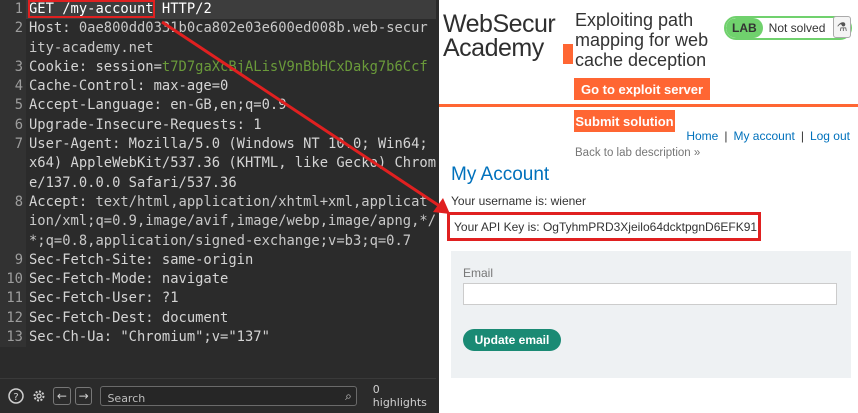  Describe the element at coordinates (702, 136) in the screenshot. I see `nav-home-link: Home` at that location.